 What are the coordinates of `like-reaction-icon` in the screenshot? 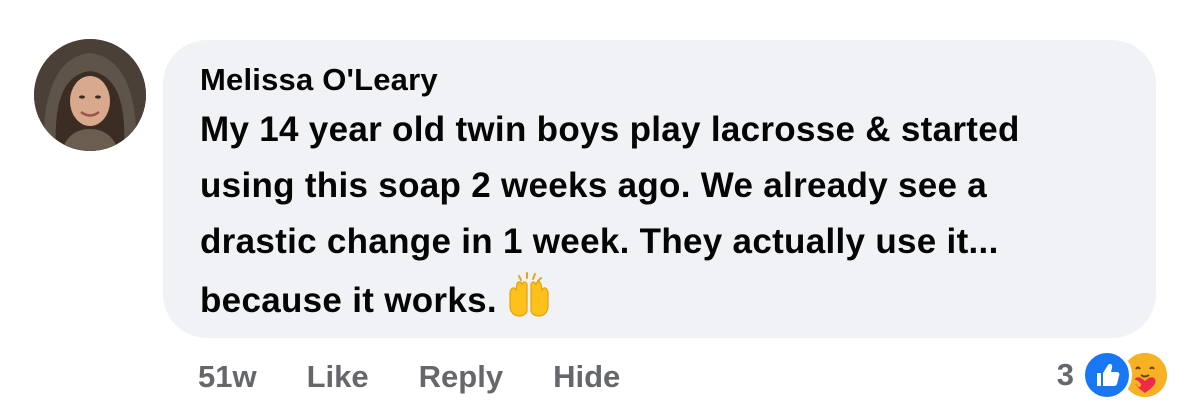 It's located at (1107, 375).